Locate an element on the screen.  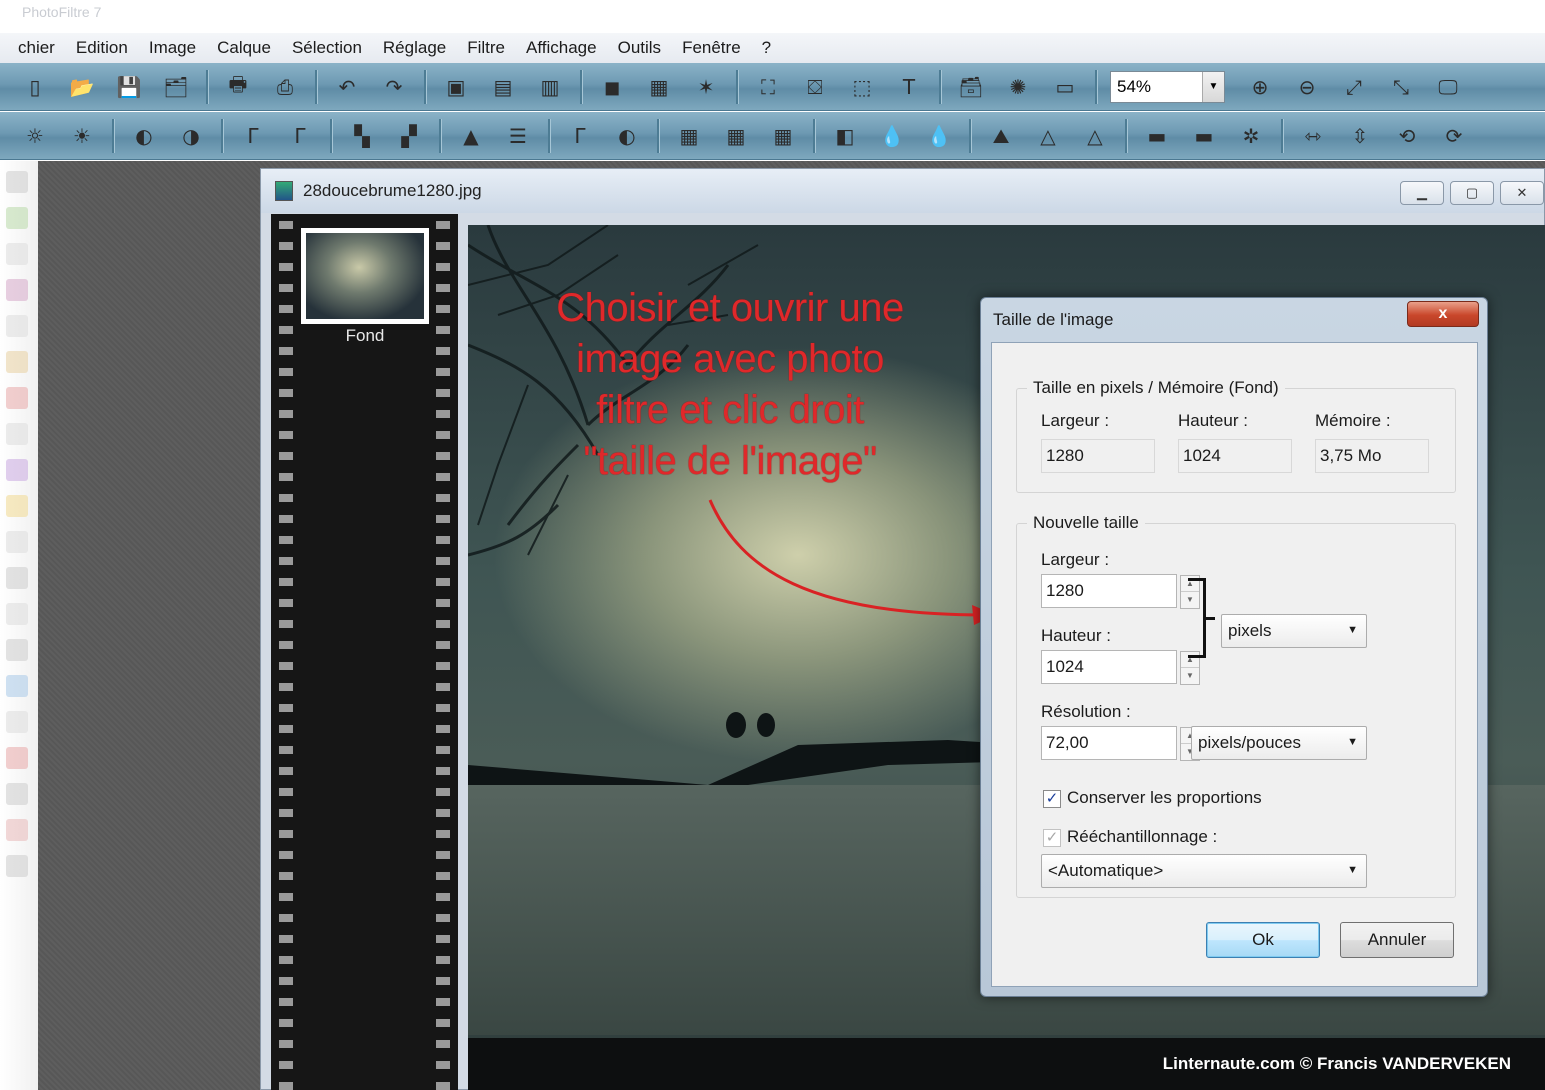
flip-horizontal-icon: ⇿ is located at coordinates (1313, 136).